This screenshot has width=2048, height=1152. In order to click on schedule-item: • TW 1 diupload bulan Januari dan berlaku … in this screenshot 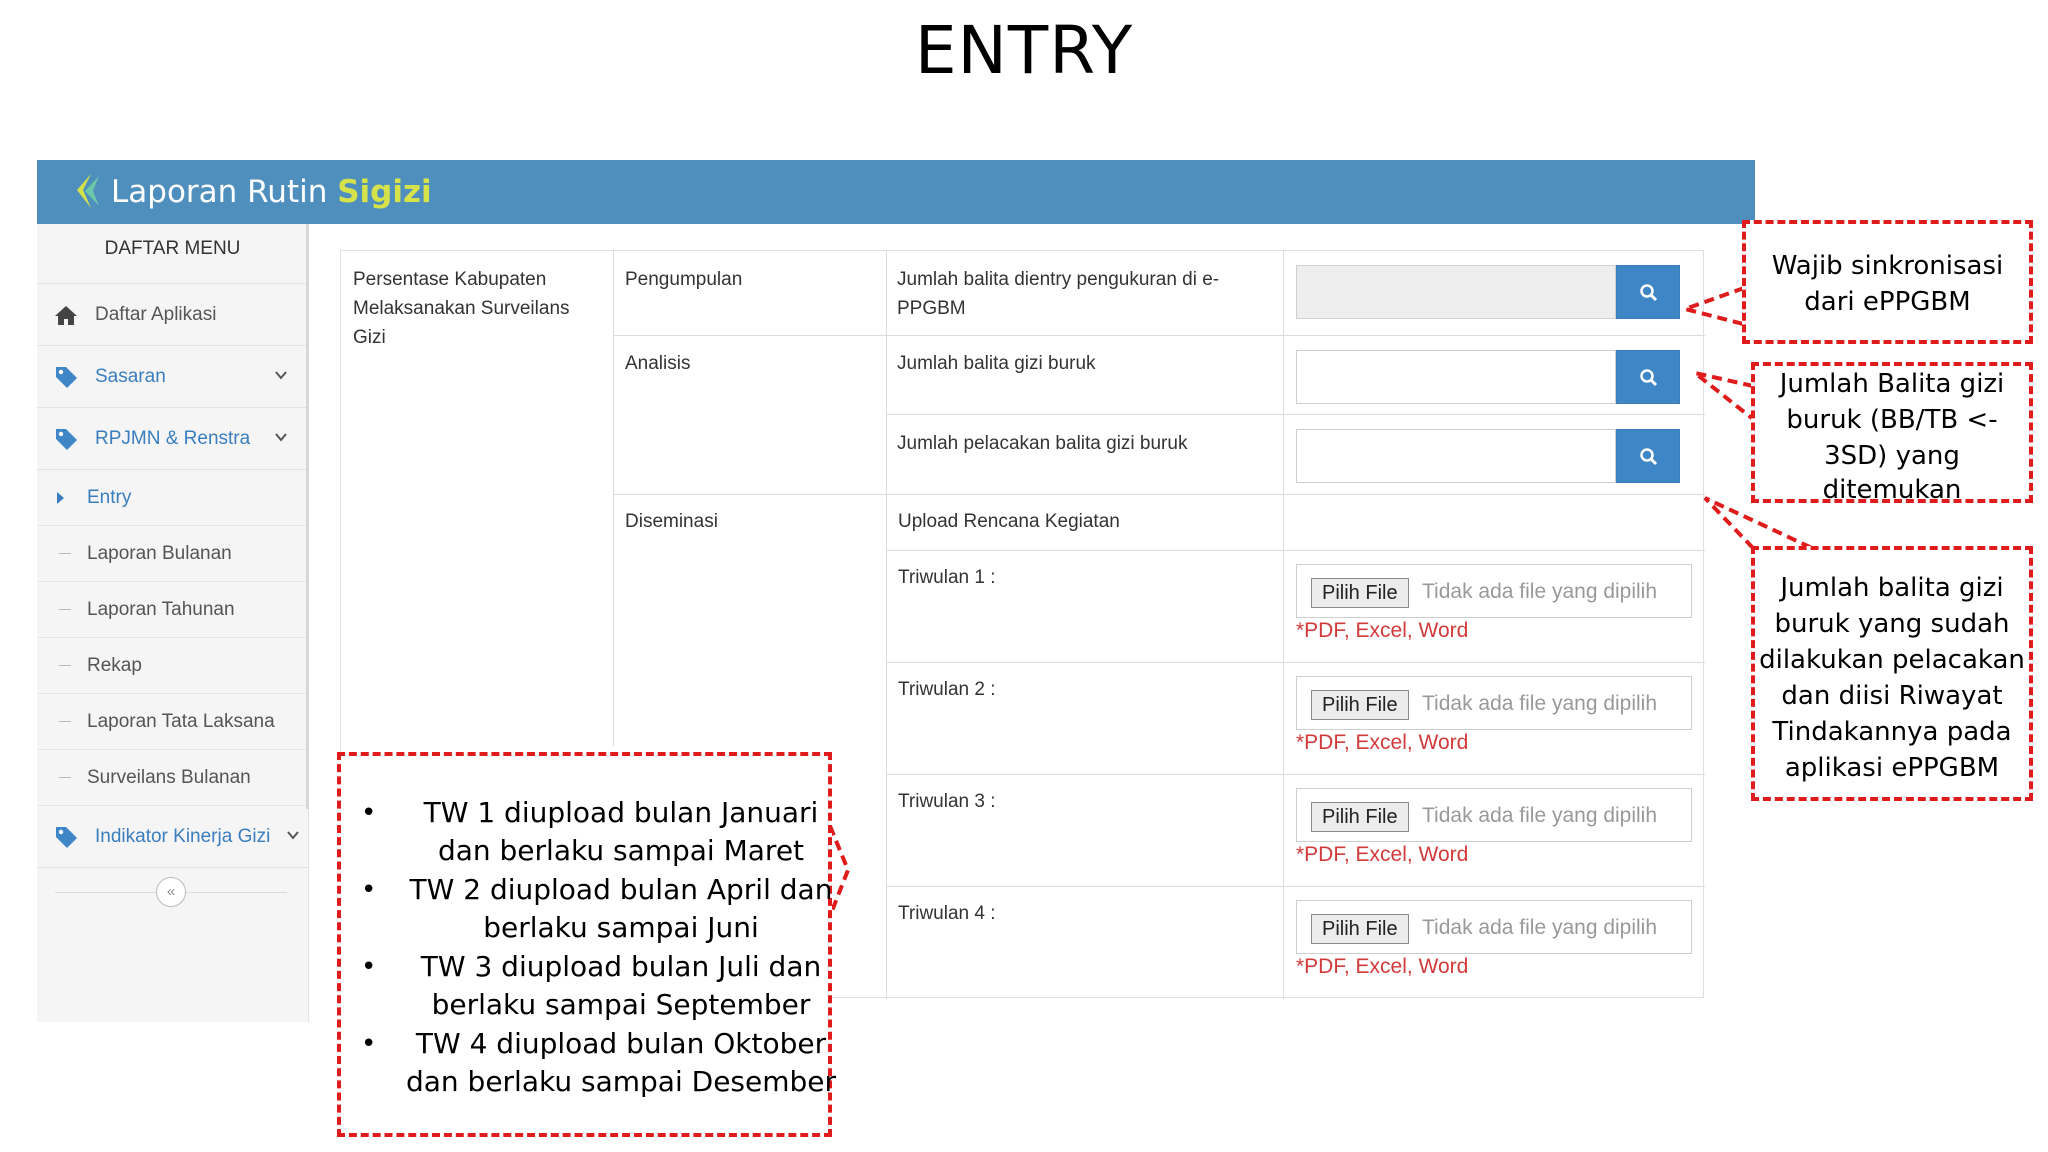, I will do `click(590, 831)`.